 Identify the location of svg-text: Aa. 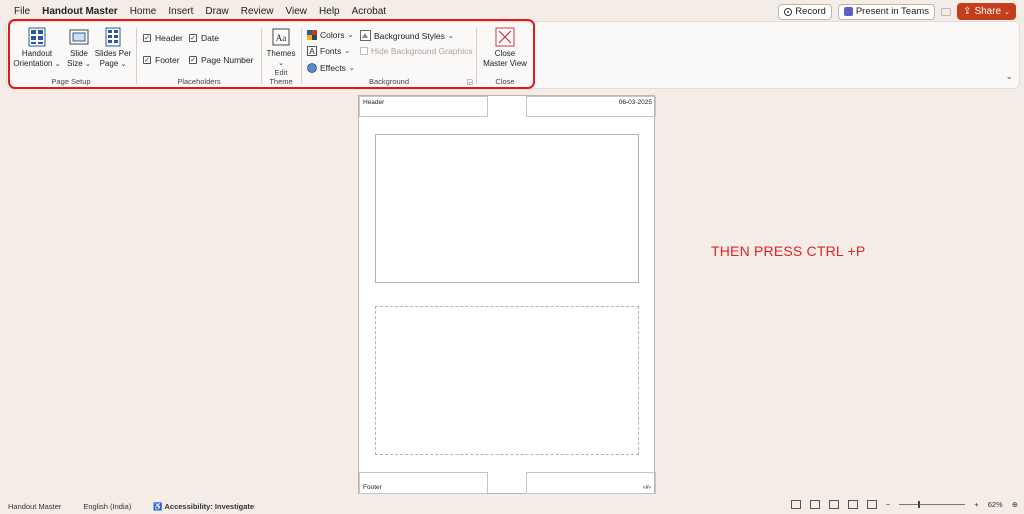
(281, 38).